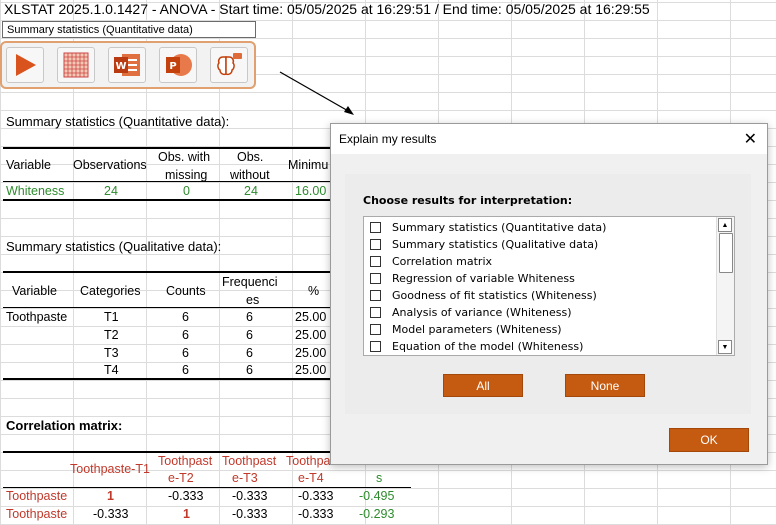 This screenshot has height=525, width=776. Describe the element at coordinates (249, 370) in the screenshot. I see `qual-row-4-frequency: 6` at that location.